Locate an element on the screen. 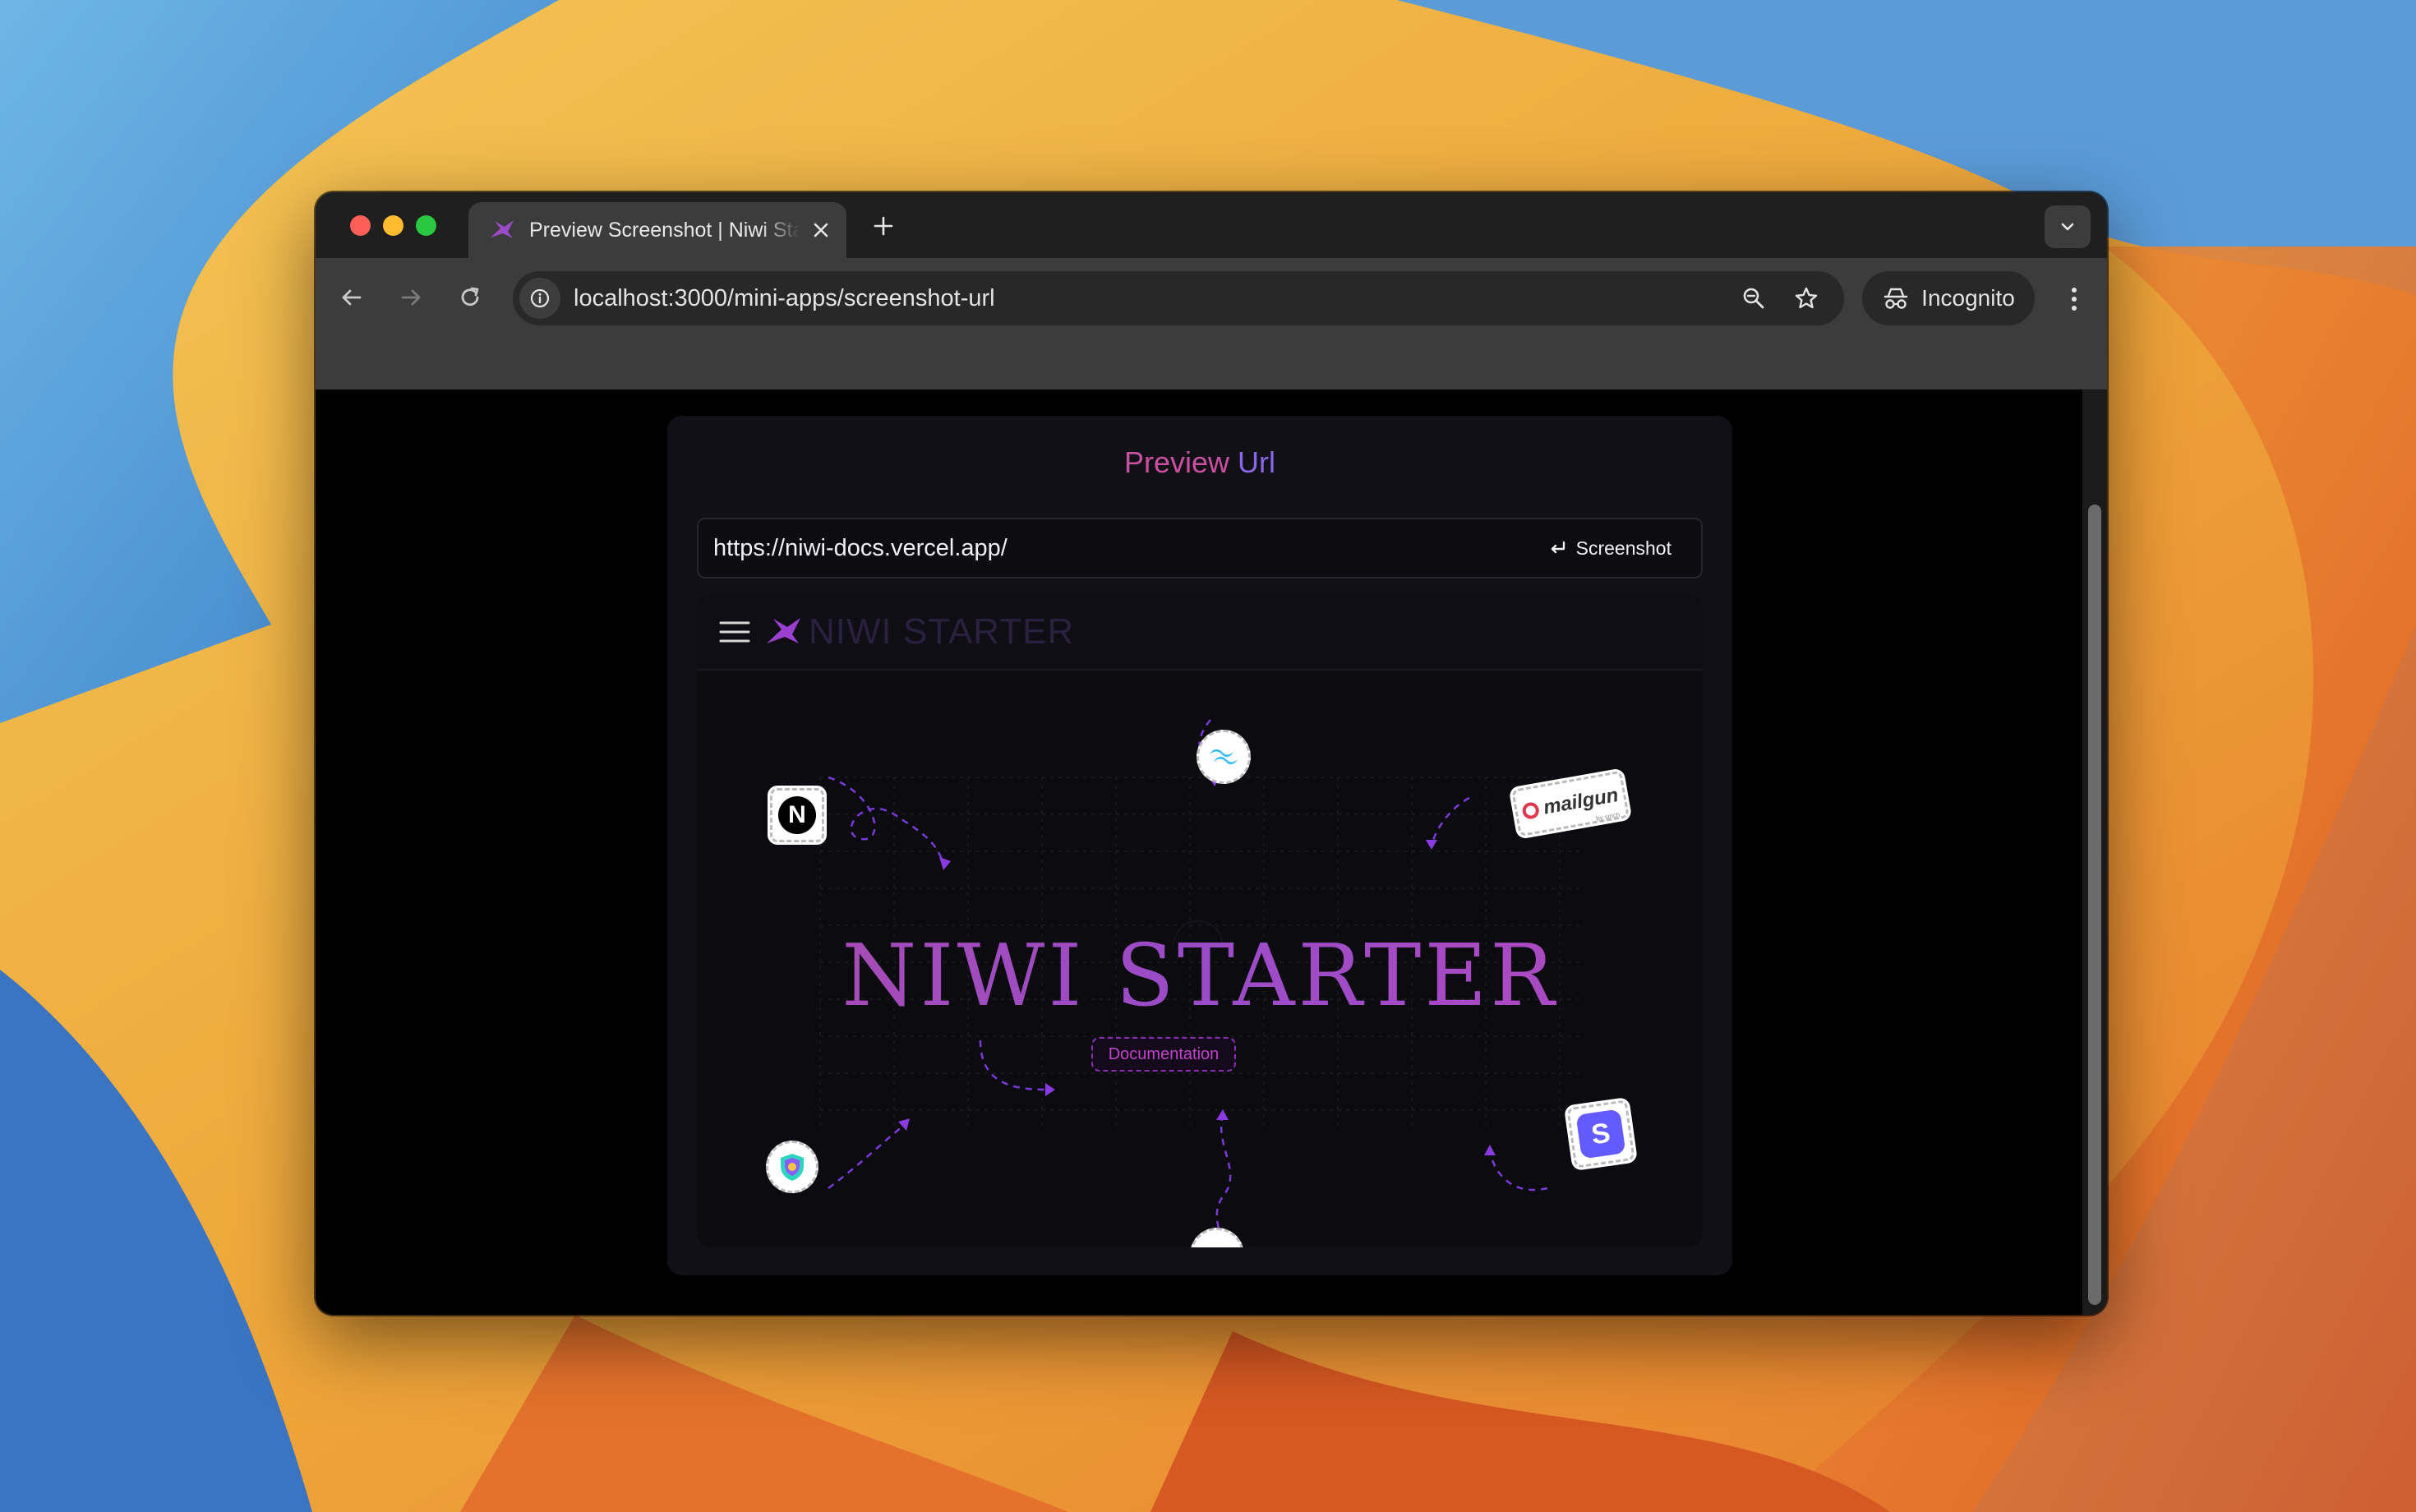 The image size is (2416, 1512). shield-icon is located at coordinates (793, 1167).